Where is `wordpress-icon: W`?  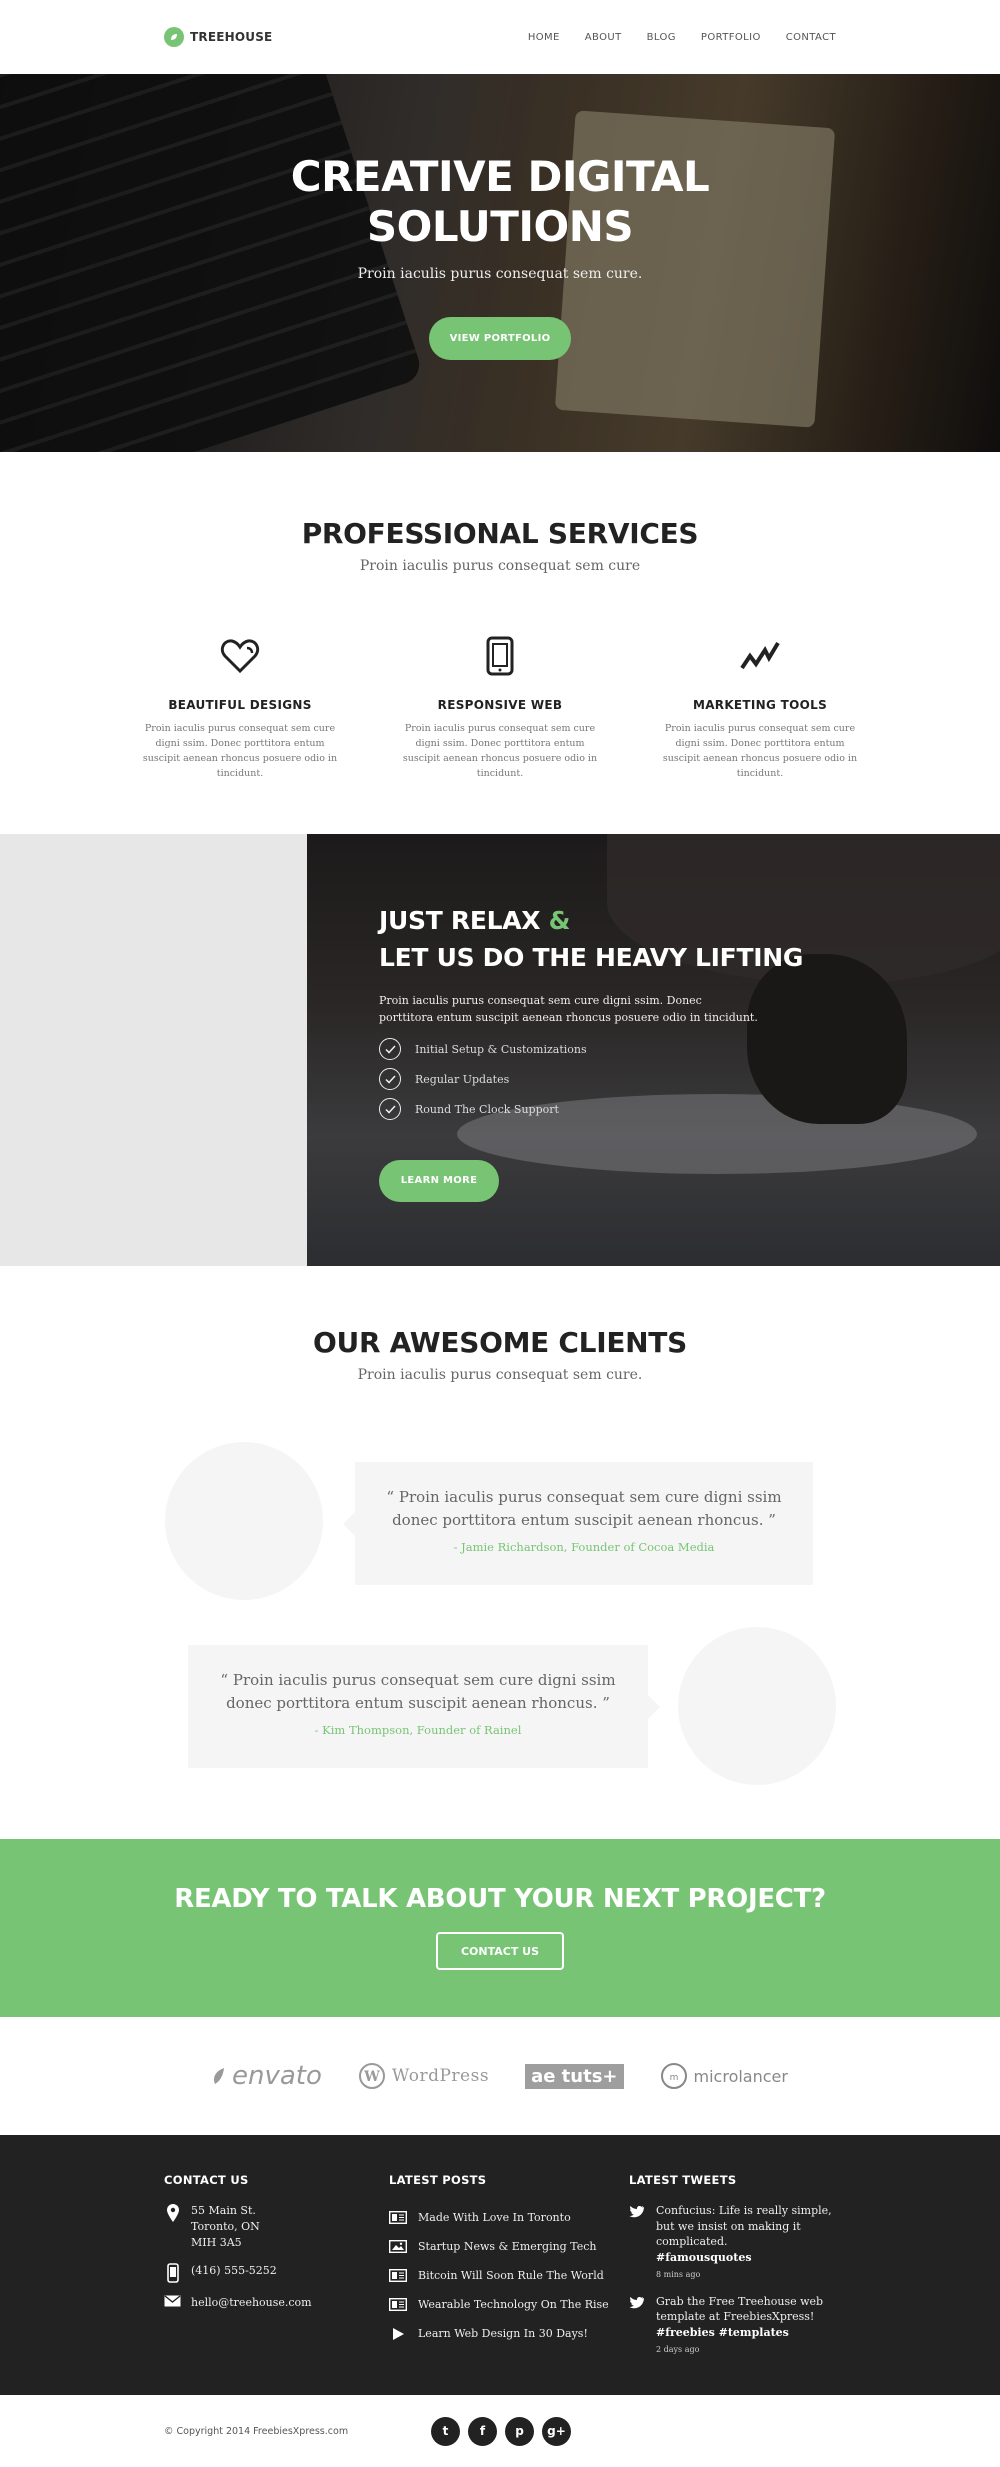 wordpress-icon: W is located at coordinates (371, 2076).